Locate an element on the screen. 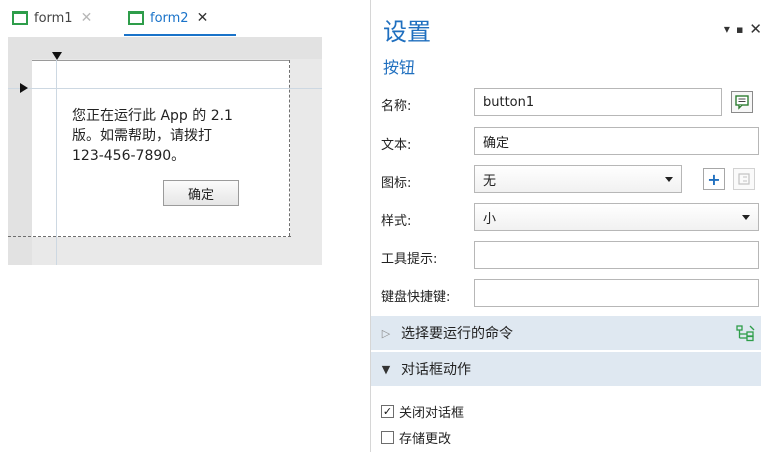 The width and height of the screenshot is (761, 452). ok-button: 确定 is located at coordinates (201, 193).